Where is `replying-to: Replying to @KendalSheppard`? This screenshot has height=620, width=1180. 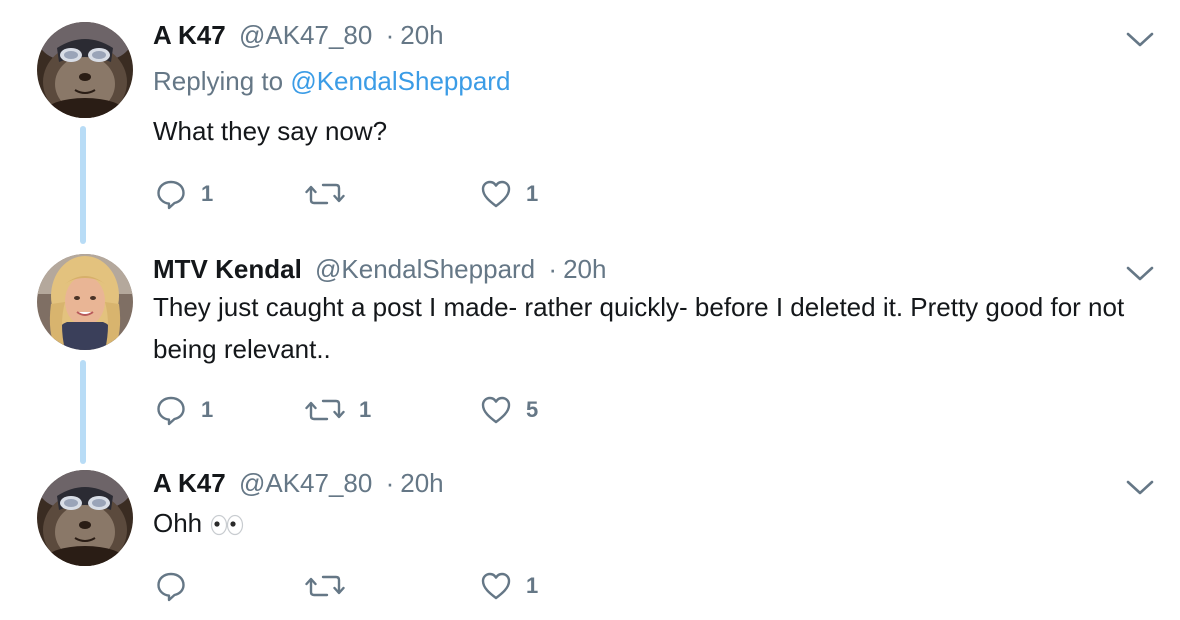 replying-to: Replying to @KendalSheppard is located at coordinates (331, 81).